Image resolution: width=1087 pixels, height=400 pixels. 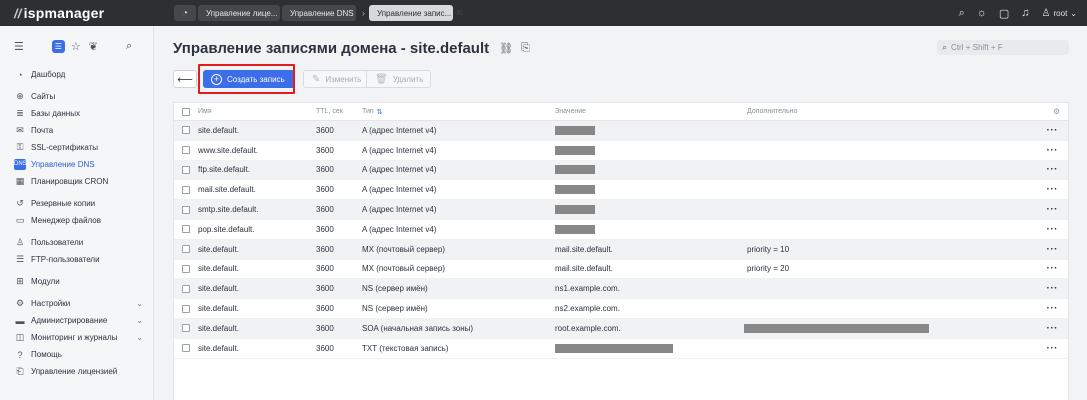 I want to click on redacted-value, so click(x=575, y=190).